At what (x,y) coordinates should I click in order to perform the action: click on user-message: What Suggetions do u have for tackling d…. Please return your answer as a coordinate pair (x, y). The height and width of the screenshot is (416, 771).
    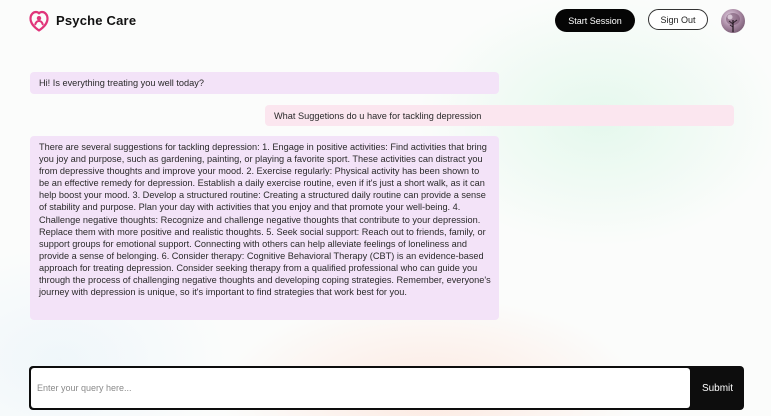
    Looking at the image, I should click on (499, 115).